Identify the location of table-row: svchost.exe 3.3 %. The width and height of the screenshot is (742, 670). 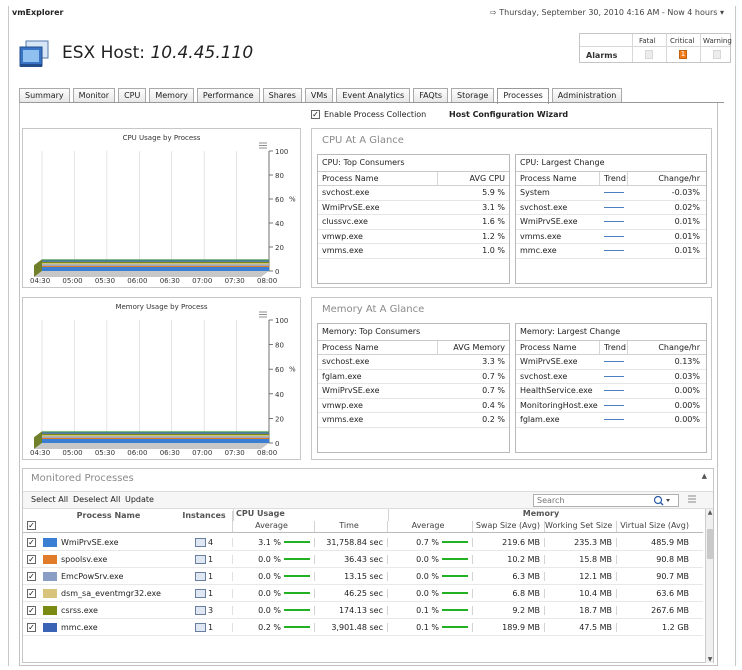
(413, 362).